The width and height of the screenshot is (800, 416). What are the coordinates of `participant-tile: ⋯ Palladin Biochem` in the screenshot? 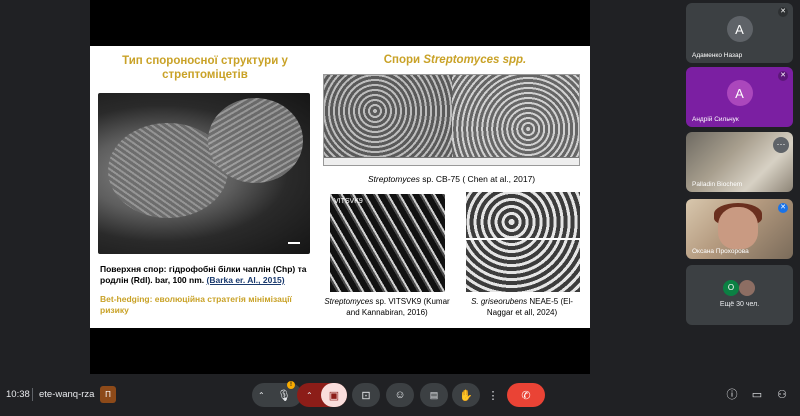 It's located at (739, 162).